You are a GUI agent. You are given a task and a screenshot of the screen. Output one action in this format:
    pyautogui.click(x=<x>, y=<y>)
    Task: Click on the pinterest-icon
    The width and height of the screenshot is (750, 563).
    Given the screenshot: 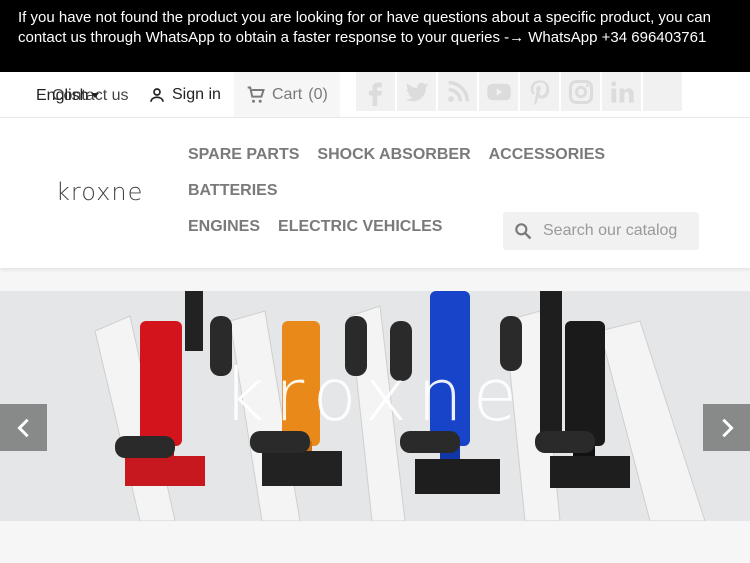 What is the action you would take?
    pyautogui.click(x=539, y=91)
    